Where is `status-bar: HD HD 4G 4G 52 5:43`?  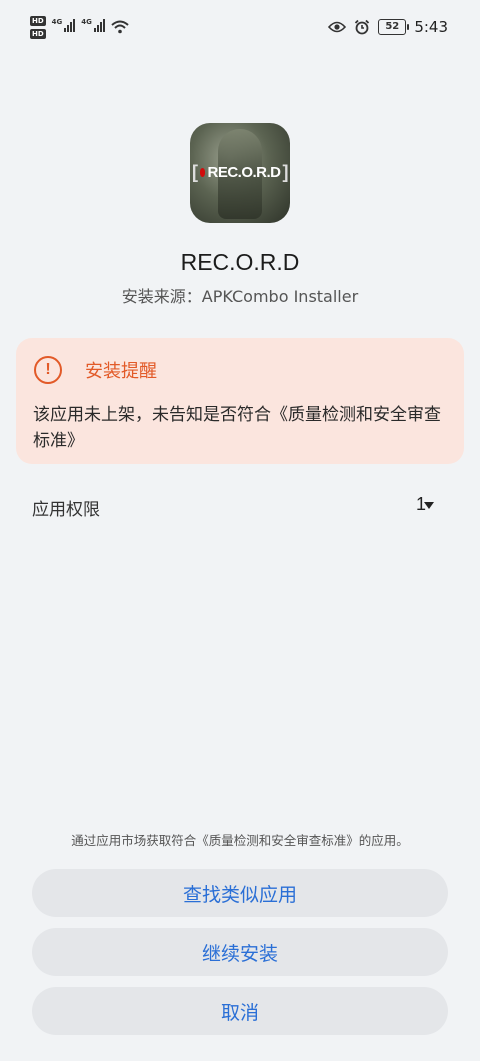 status-bar: HD HD 4G 4G 52 5:43 is located at coordinates (240, 30).